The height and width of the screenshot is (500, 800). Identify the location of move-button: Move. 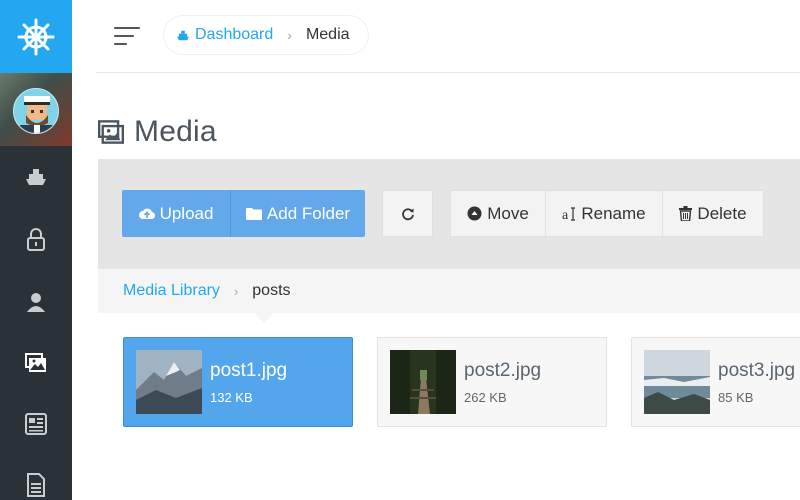
(498, 213).